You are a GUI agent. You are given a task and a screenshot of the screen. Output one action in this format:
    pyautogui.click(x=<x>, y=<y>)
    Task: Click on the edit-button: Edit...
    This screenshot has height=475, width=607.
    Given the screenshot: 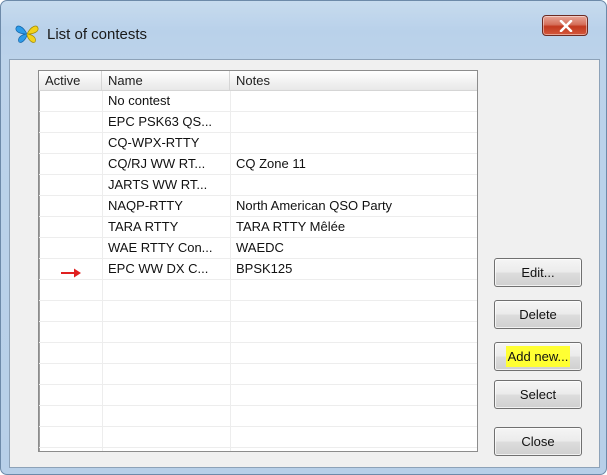 What is the action you would take?
    pyautogui.click(x=538, y=272)
    